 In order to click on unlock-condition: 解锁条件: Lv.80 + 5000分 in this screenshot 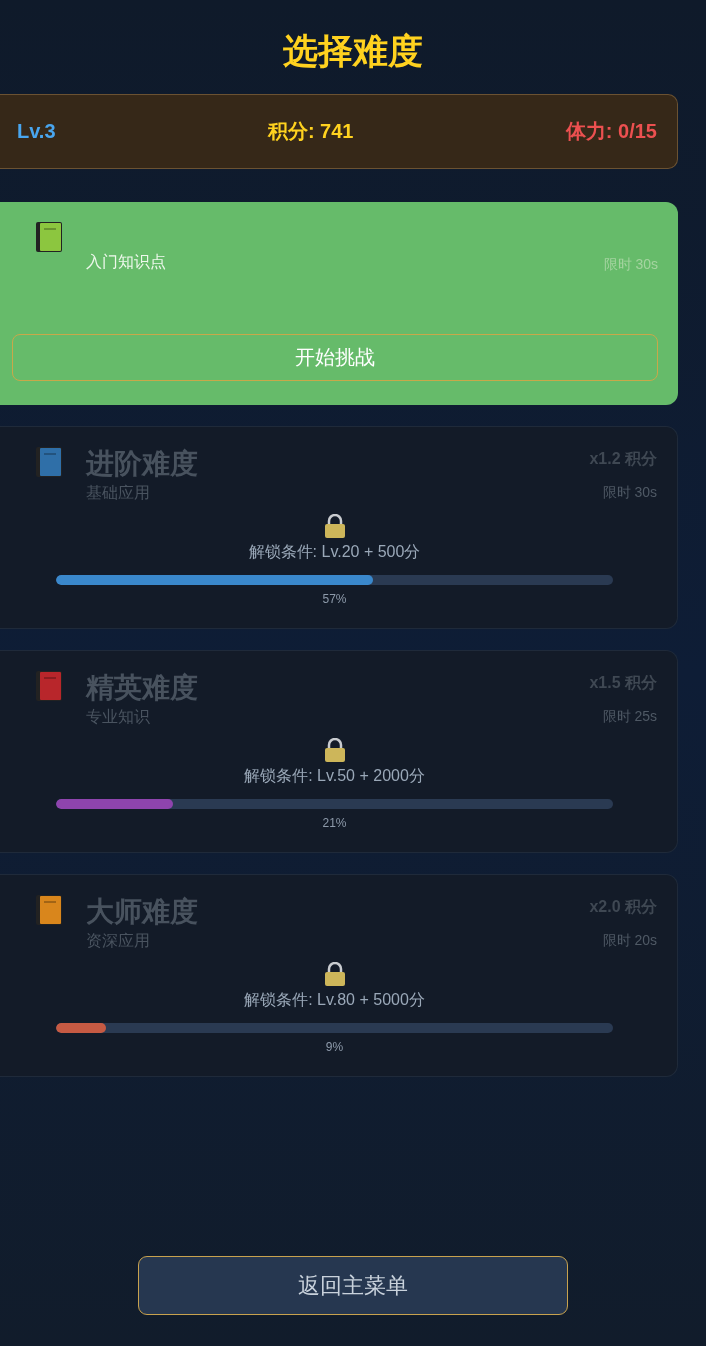, I will do `click(334, 1000)`.